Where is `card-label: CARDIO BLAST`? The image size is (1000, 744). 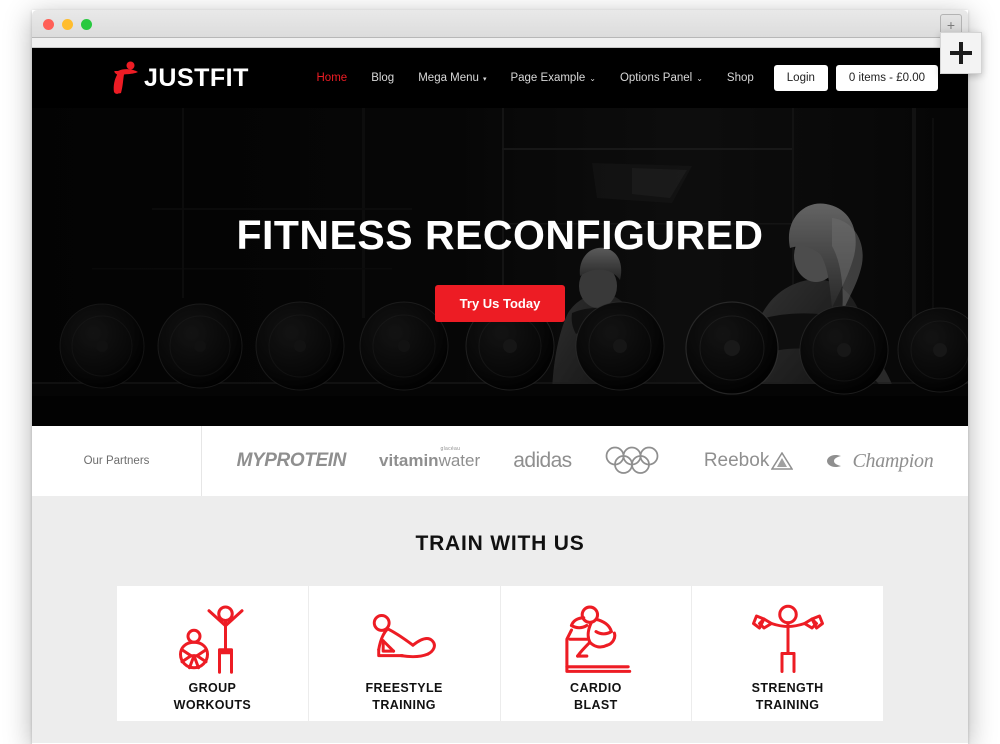 card-label: CARDIO BLAST is located at coordinates (596, 697).